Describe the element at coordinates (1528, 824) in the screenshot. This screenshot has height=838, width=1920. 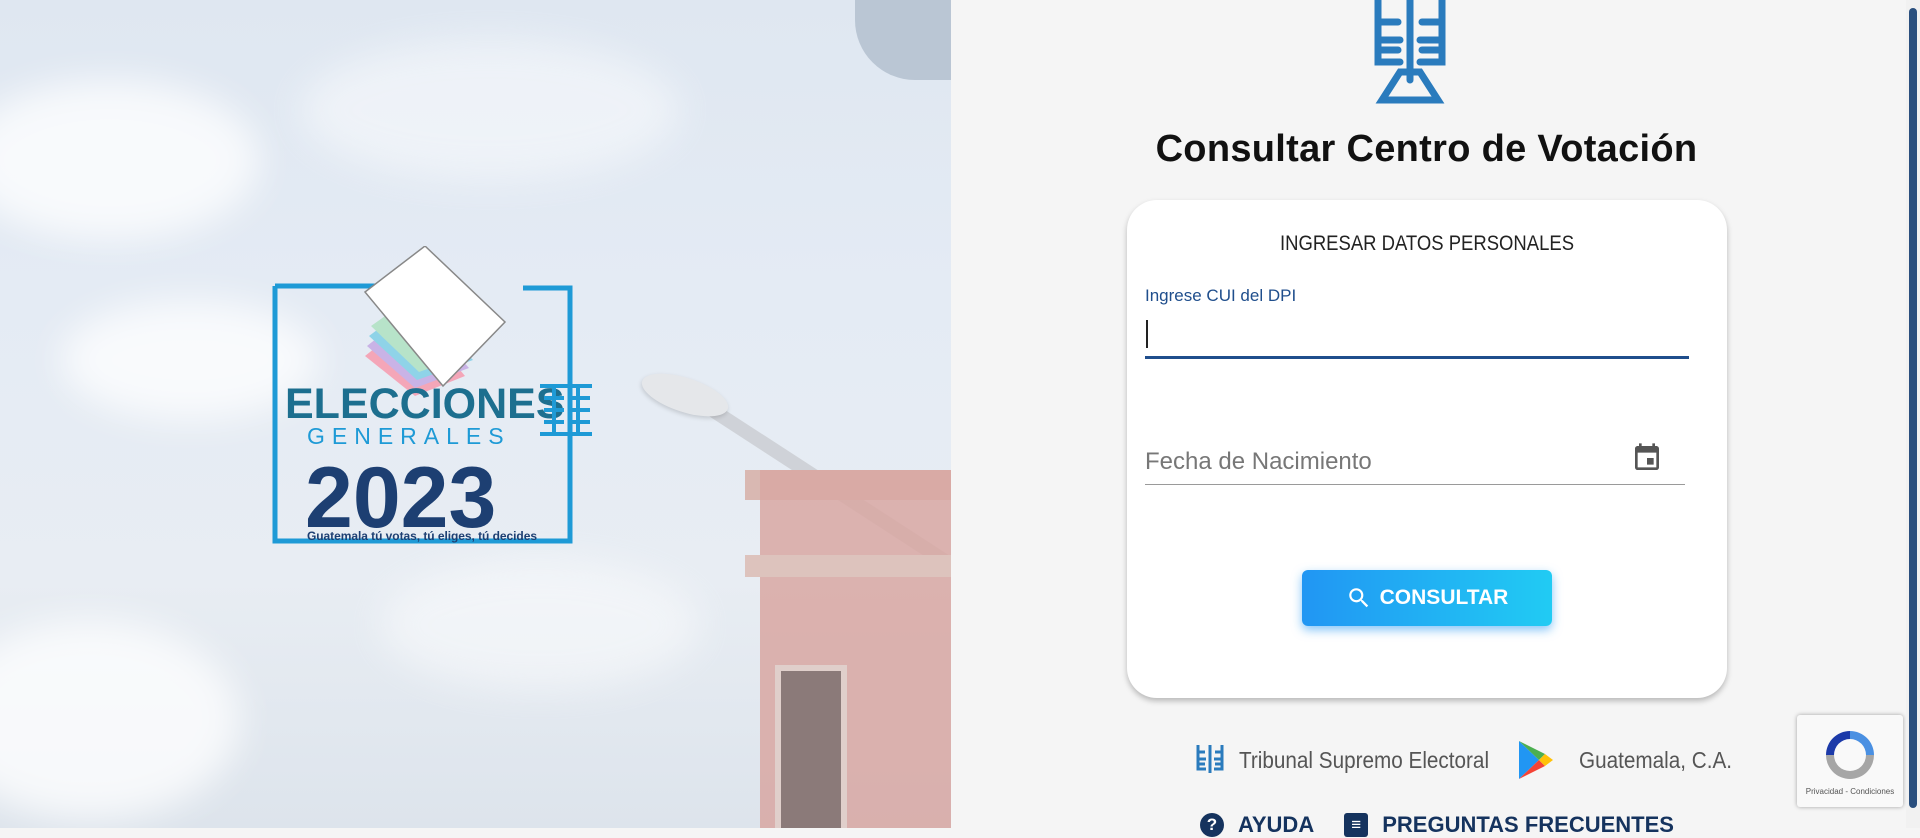
I see `faq-link-label: PREGUNTAS FRECUENTES` at that location.